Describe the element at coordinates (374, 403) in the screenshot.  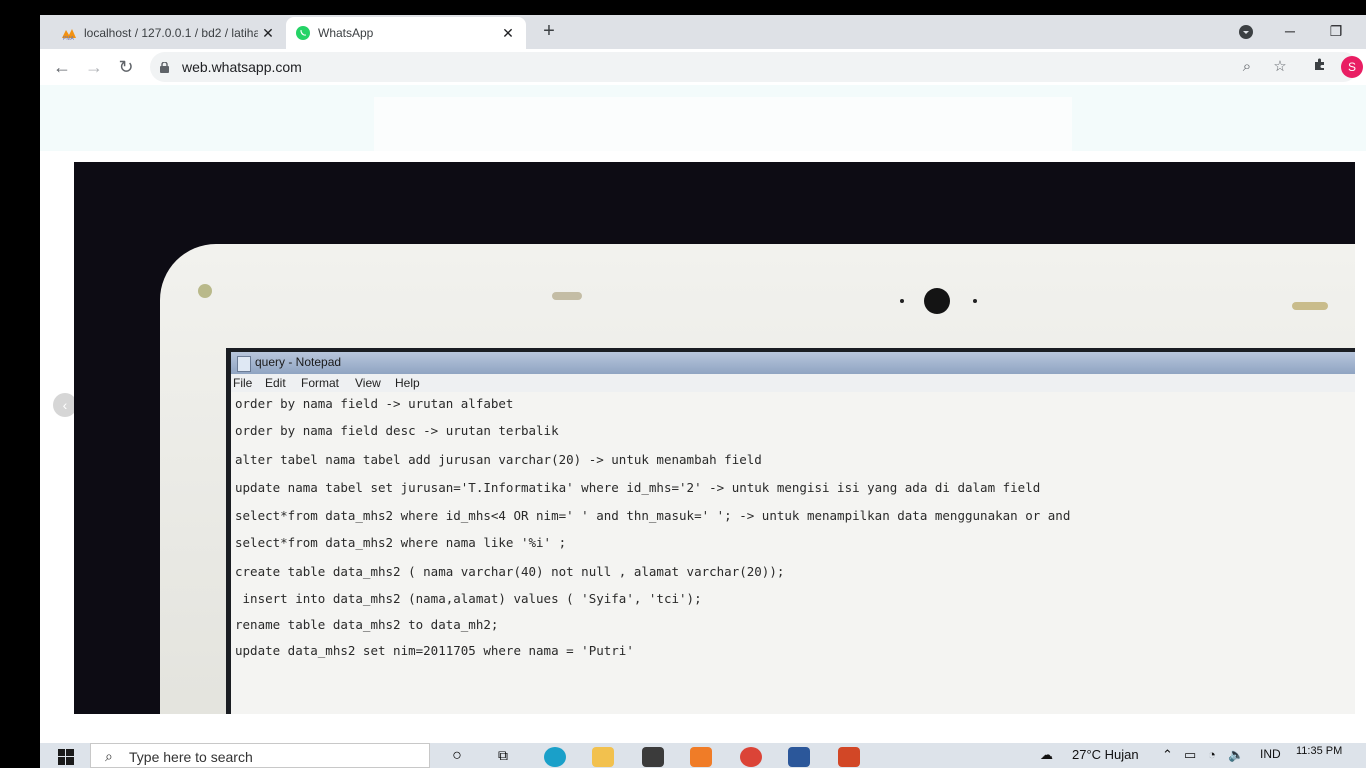
I see `code-line: order by nama field -> urutan alfabet` at that location.